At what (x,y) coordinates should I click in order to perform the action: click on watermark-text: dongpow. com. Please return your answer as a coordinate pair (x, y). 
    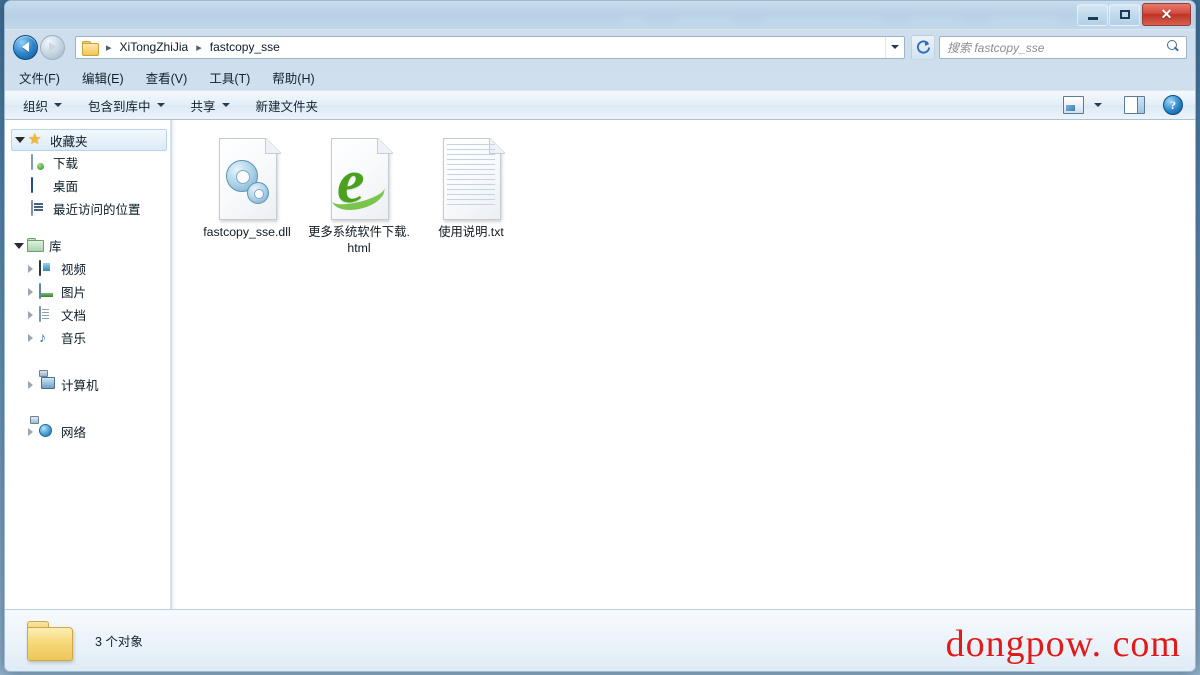
    Looking at the image, I should click on (1063, 644).